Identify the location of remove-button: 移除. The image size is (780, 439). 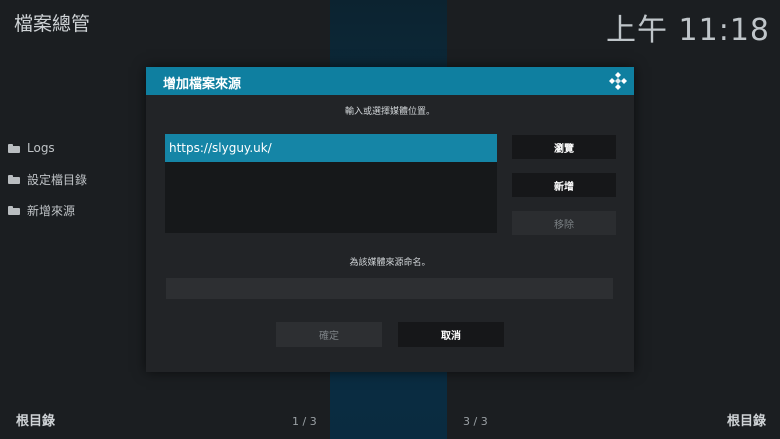
(564, 223).